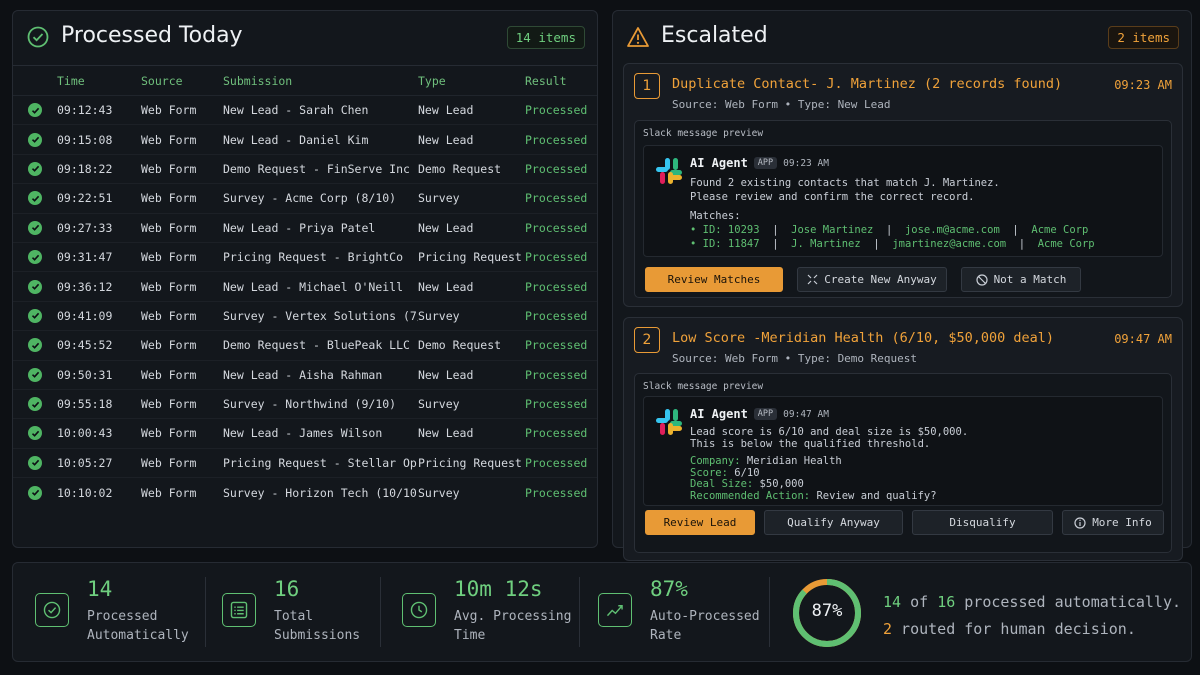 The height and width of the screenshot is (675, 1200). I want to click on cell-submission: New Lead - Aisha Rahman, so click(303, 374).